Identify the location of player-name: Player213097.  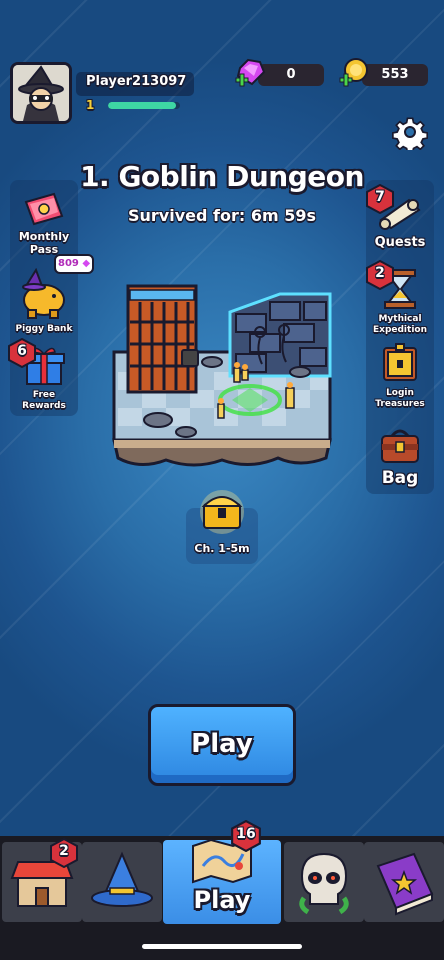
(136, 81).